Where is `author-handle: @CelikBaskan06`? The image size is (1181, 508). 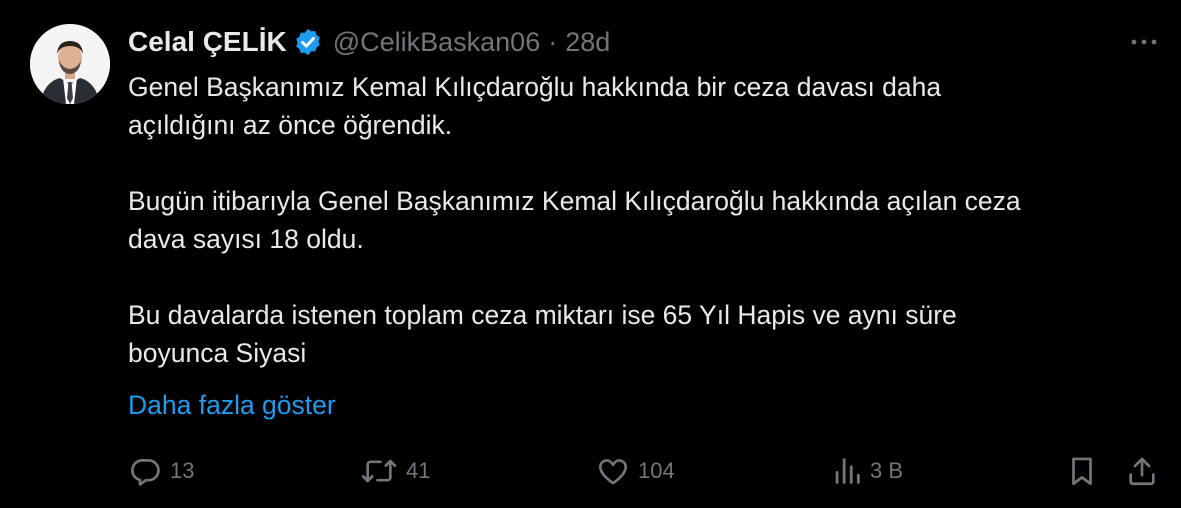 author-handle: @CelikBaskan06 is located at coordinates (437, 42).